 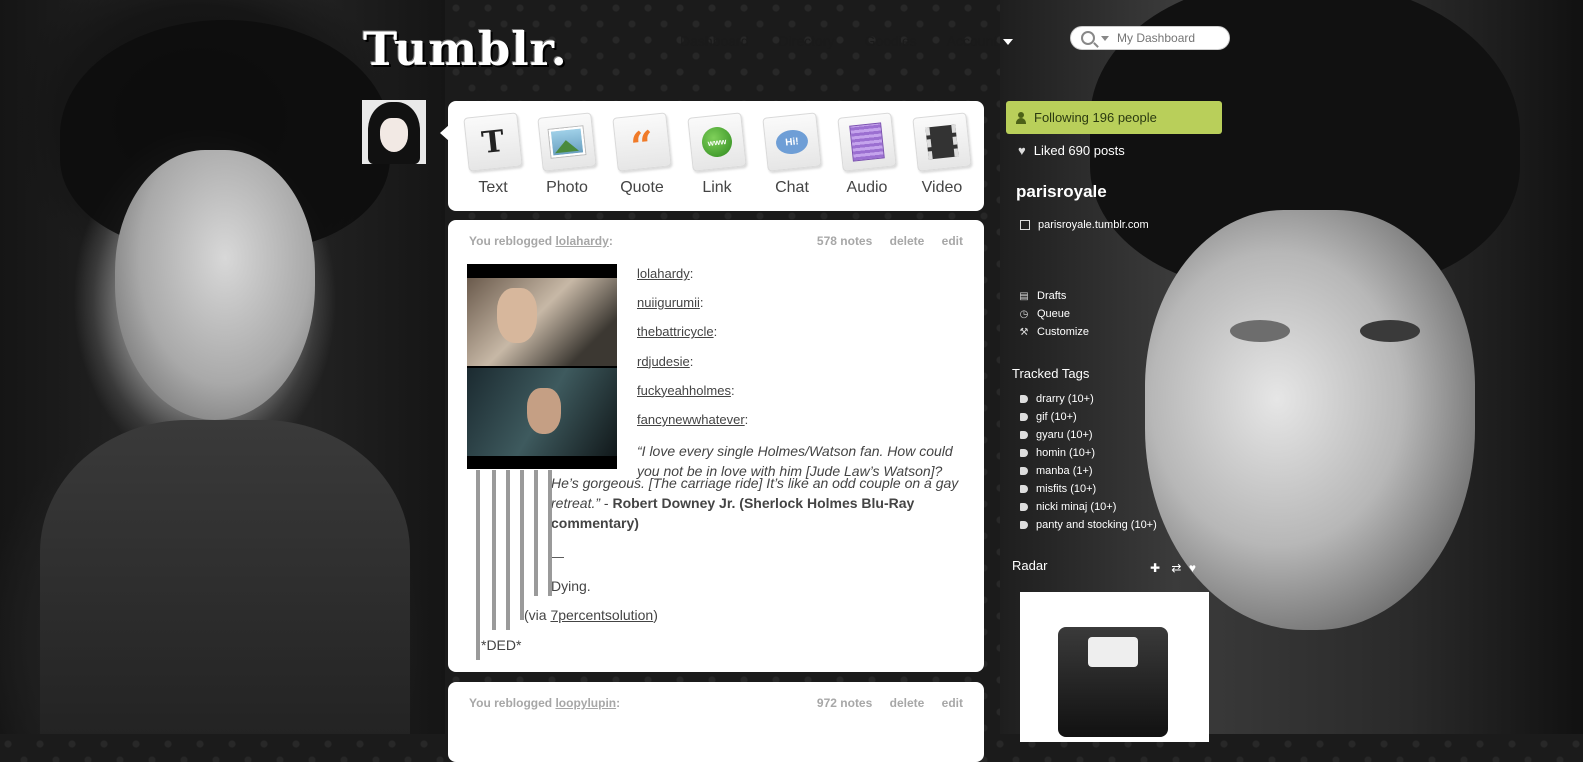 What do you see at coordinates (642, 187) in the screenshot?
I see `post-type-label: Quote` at bounding box center [642, 187].